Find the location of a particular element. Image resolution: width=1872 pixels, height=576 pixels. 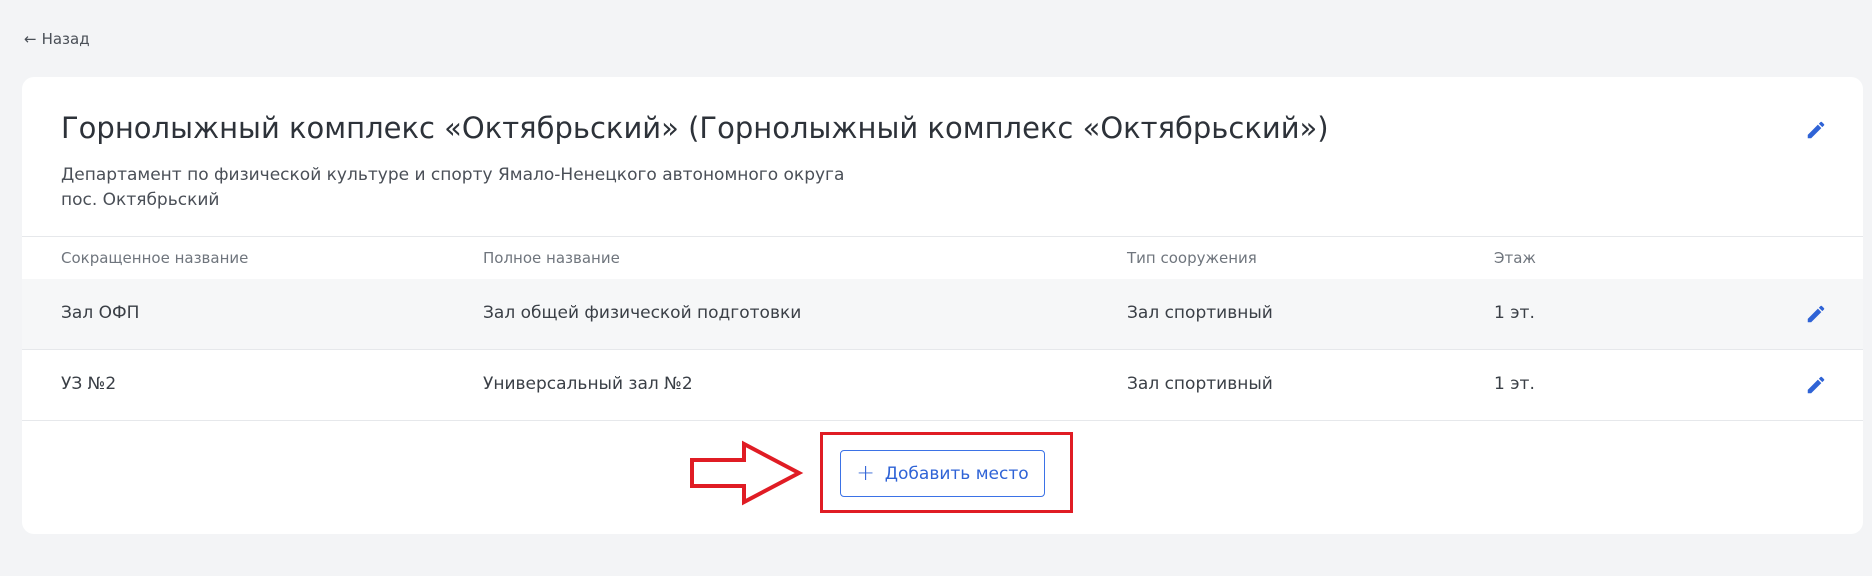

plus-icon: + is located at coordinates (865, 473).